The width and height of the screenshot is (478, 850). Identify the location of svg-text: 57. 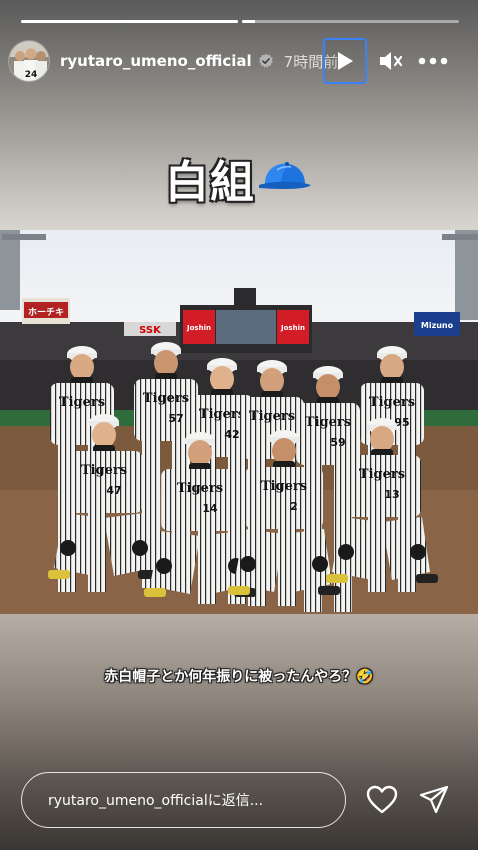
(175, 418).